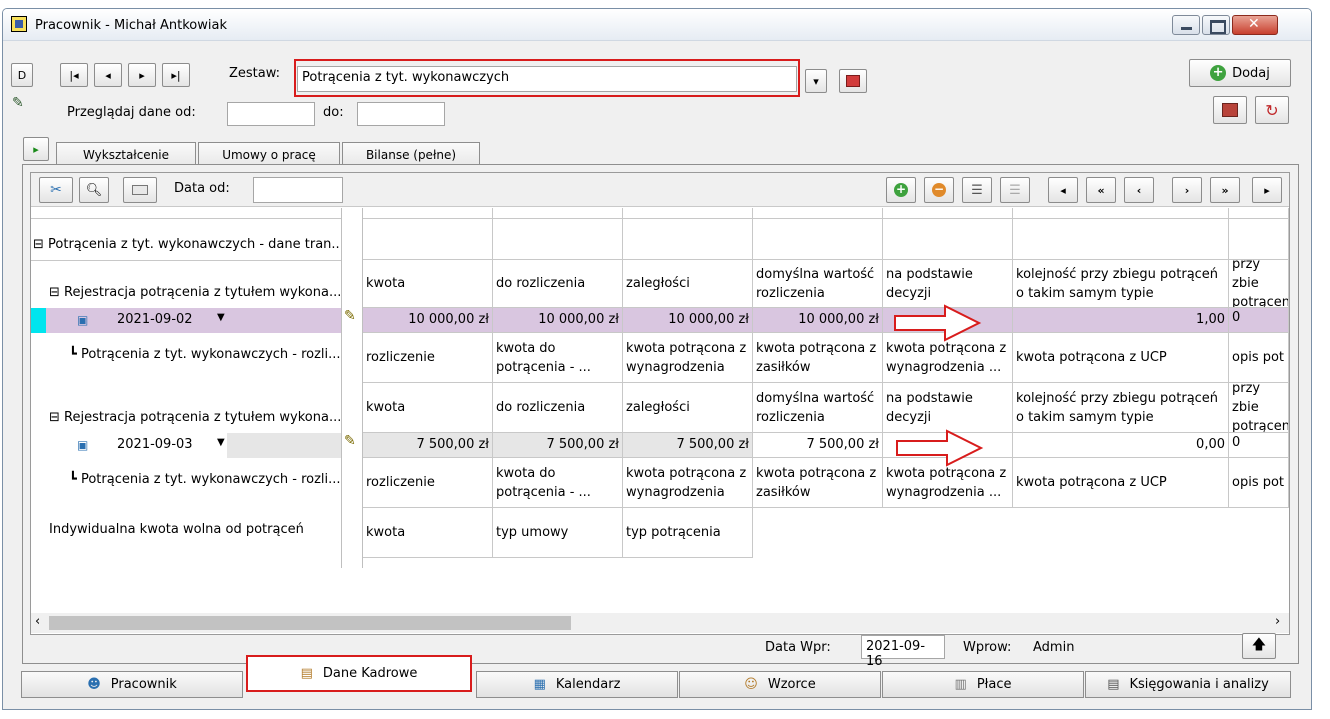 The height and width of the screenshot is (719, 1330). I want to click on refresh-button: ↻, so click(1272, 110).